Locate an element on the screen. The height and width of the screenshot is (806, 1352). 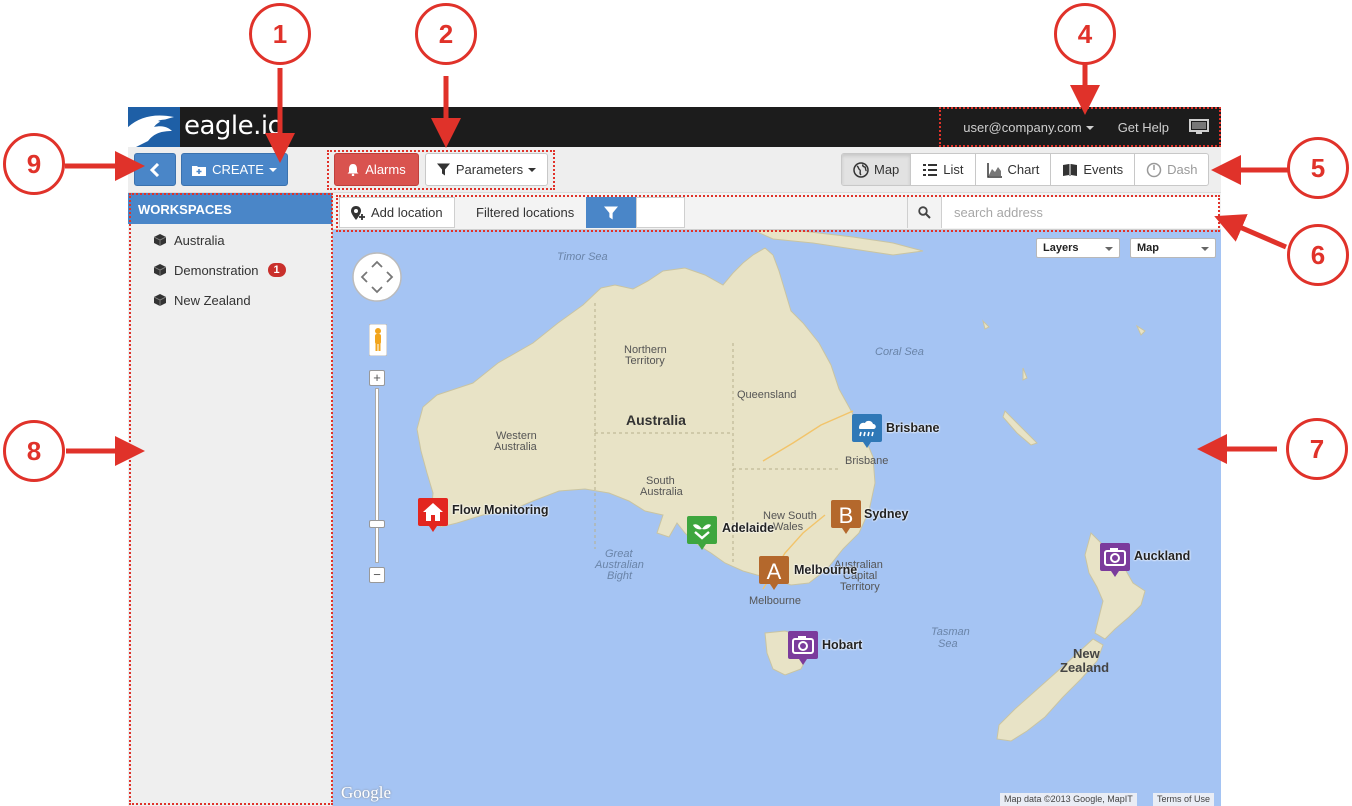
sidebar-item-demonstration: Demonstration 1 is located at coordinates (230, 270).